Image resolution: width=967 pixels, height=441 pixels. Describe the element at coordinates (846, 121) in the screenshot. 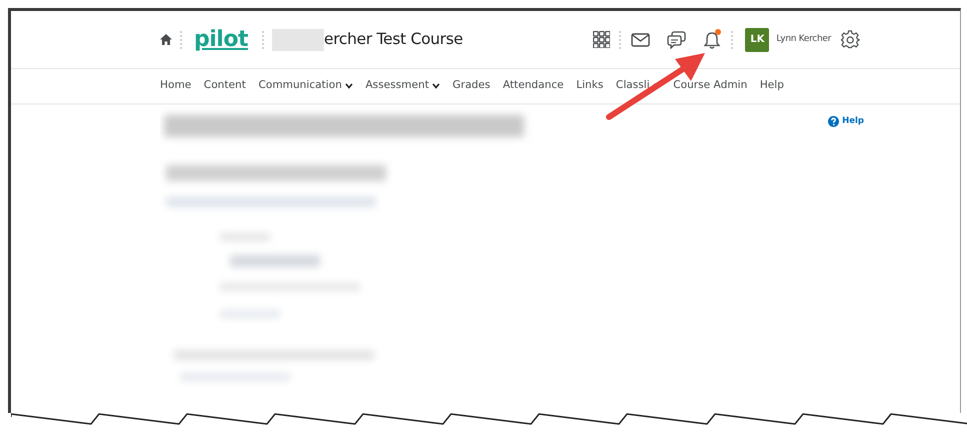

I see `help-link: Help` at that location.